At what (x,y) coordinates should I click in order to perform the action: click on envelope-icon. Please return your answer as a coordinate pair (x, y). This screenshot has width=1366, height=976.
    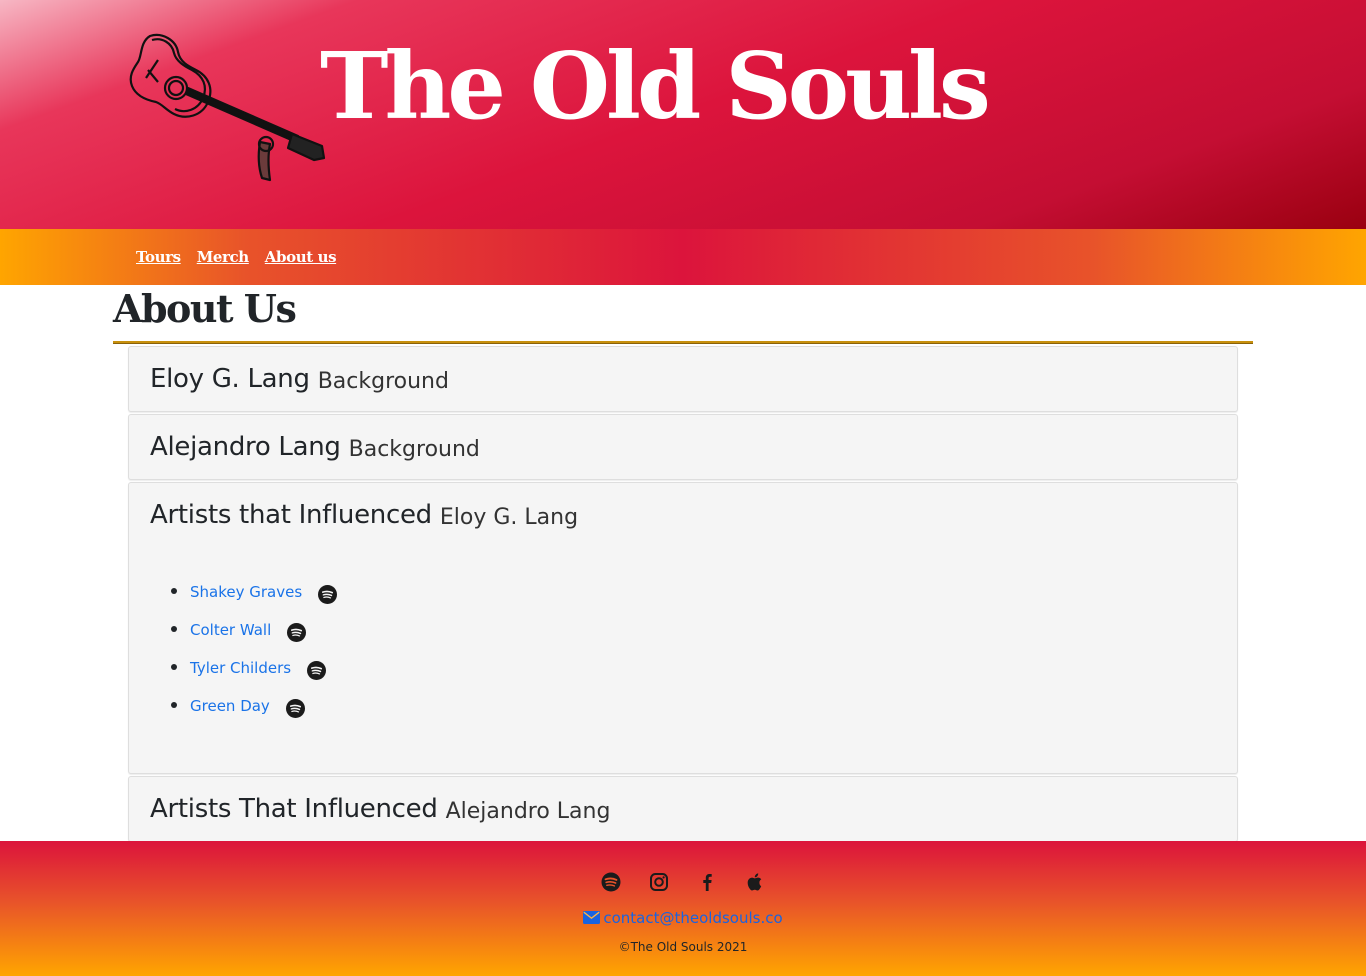
    Looking at the image, I should click on (592, 917).